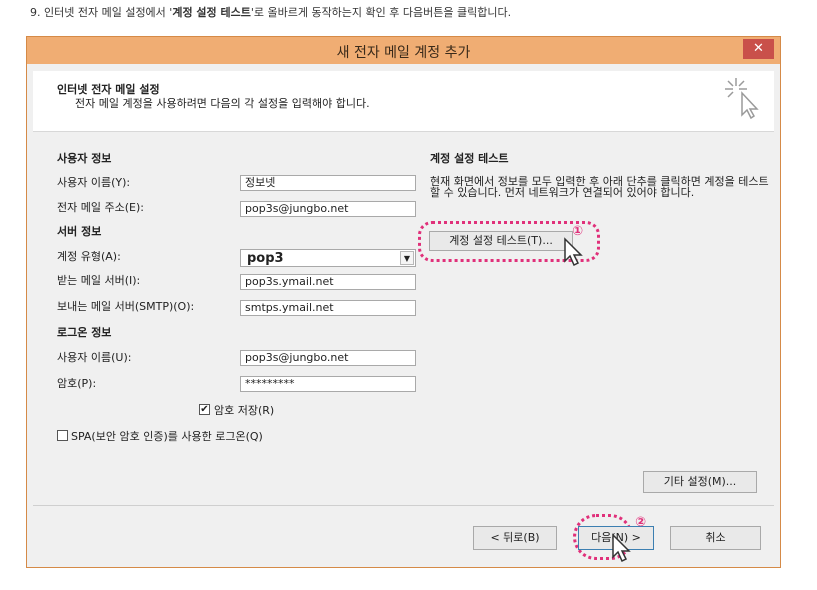 The image size is (817, 590). What do you see at coordinates (641, 522) in the screenshot?
I see `marker-2: ②` at bounding box center [641, 522].